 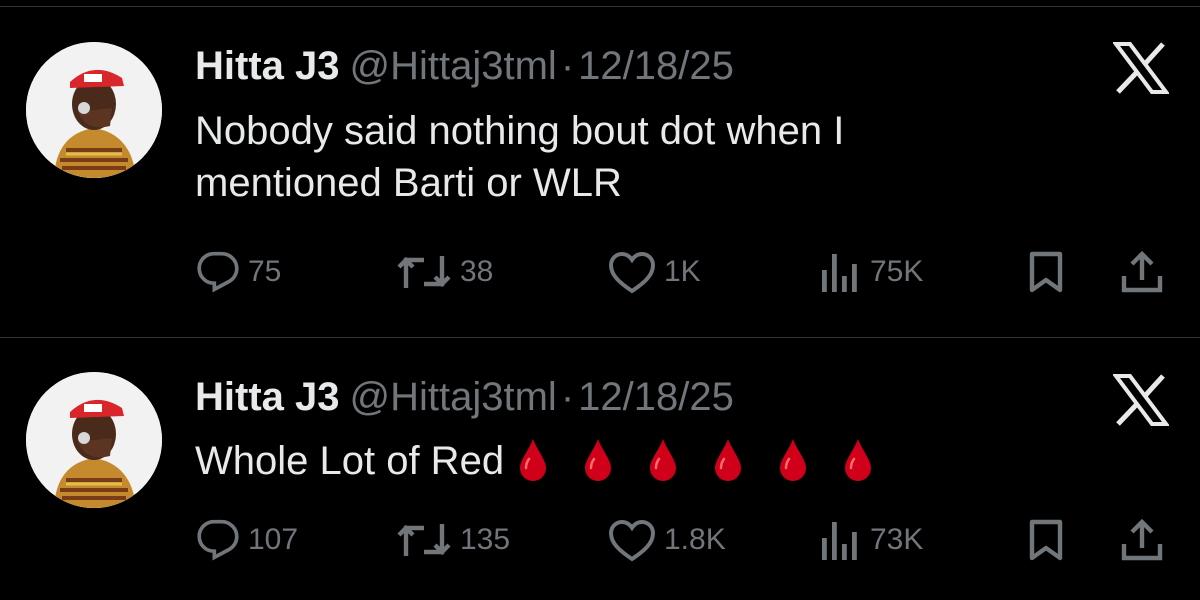 I want to click on views-button: 75K, so click(x=870, y=272).